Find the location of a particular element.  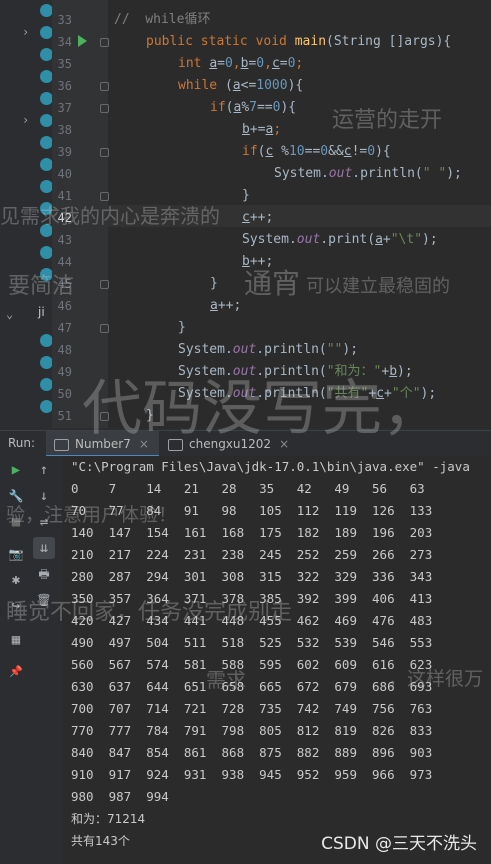

layout-icon: ▦ is located at coordinates (16, 640).